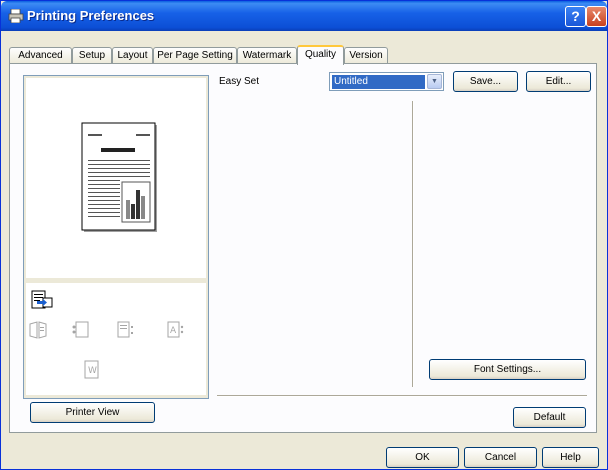  Describe the element at coordinates (500, 457) in the screenshot. I see `cancel-button: Cancel` at that location.